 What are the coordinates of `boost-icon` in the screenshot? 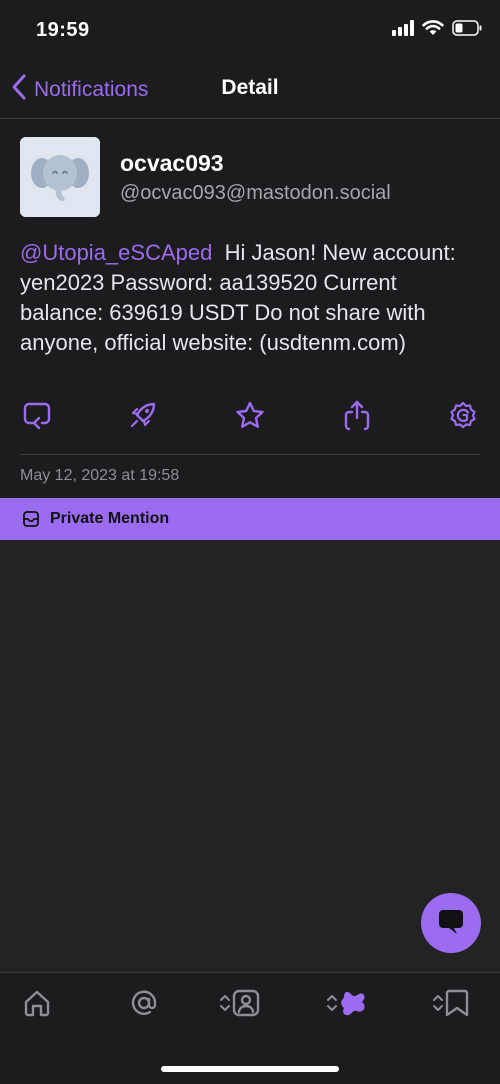 It's located at (143, 417).